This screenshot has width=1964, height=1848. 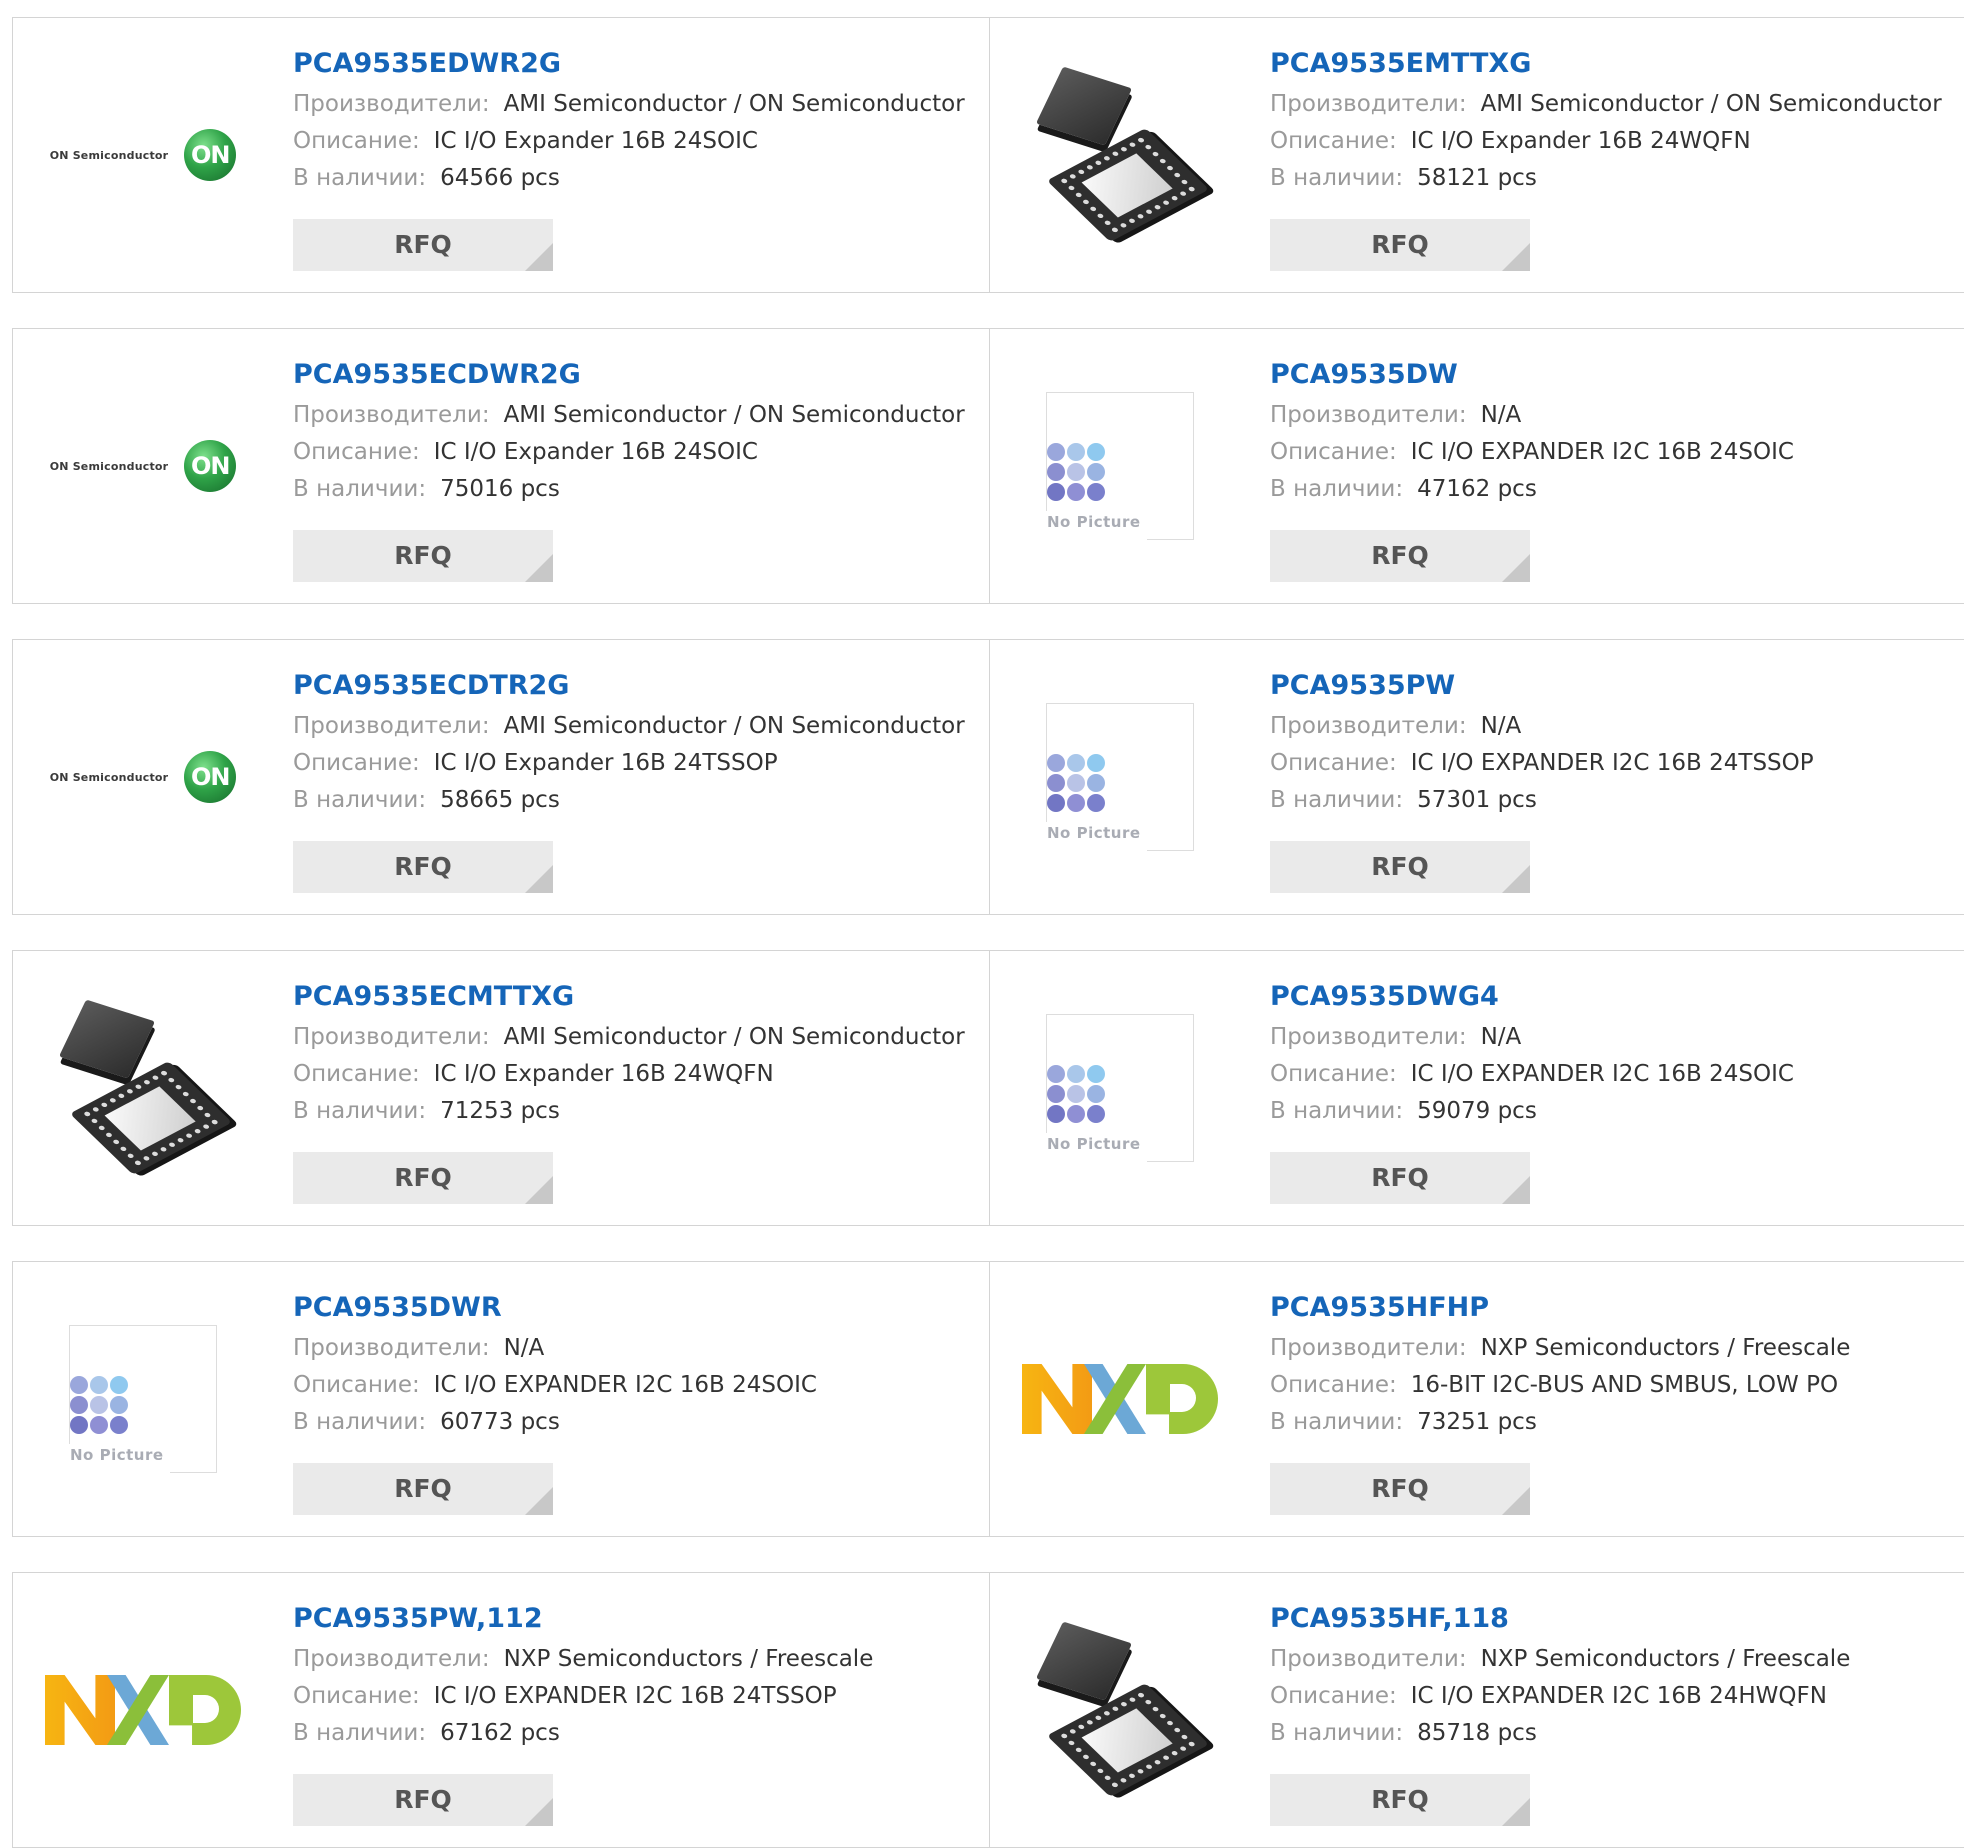 I want to click on stock-row: В наличии: 71253 pcs, so click(x=636, y=1111).